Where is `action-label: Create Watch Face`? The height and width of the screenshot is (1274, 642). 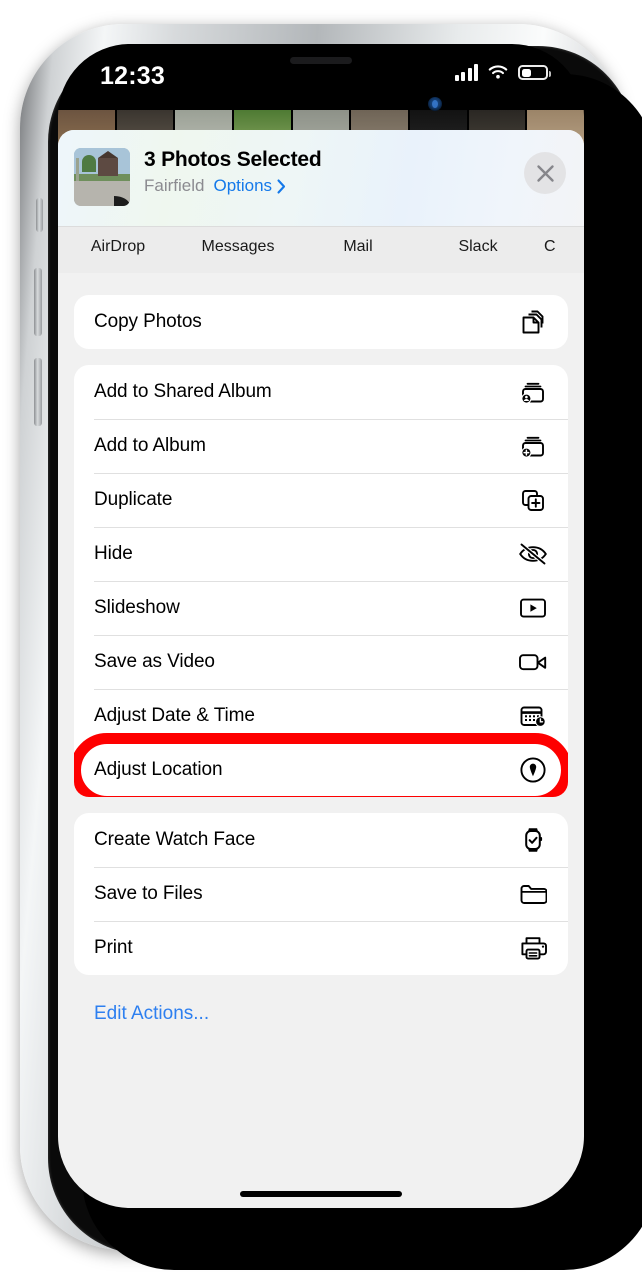
action-label: Create Watch Face is located at coordinates (175, 839).